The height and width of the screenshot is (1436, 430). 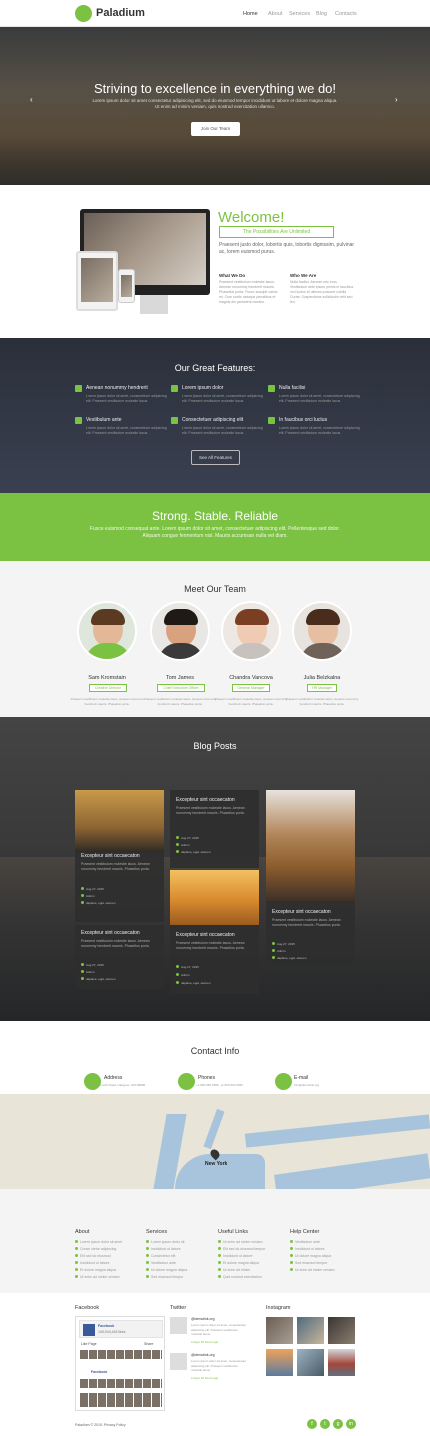 What do you see at coordinates (275, 14) in the screenshot?
I see `nav-about: About` at bounding box center [275, 14].